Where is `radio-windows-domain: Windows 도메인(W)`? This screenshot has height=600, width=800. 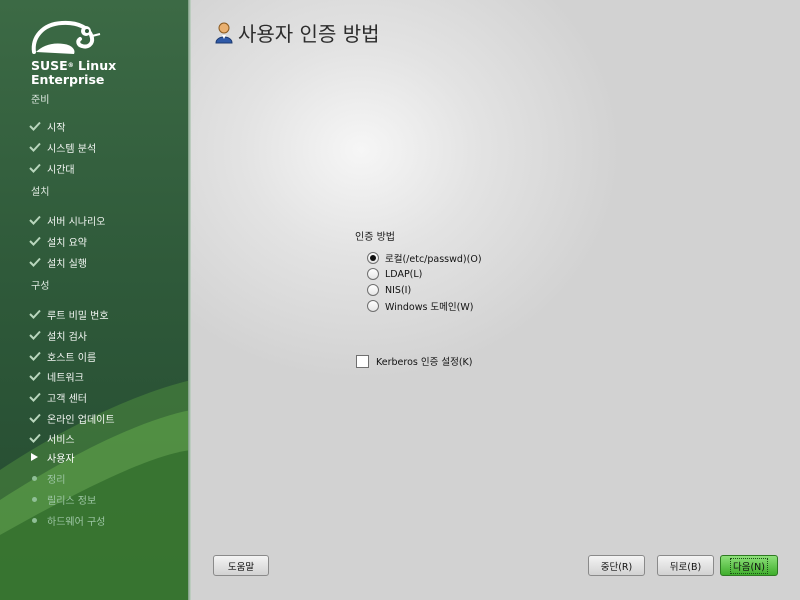
radio-windows-domain: Windows 도메인(W) is located at coordinates (420, 306).